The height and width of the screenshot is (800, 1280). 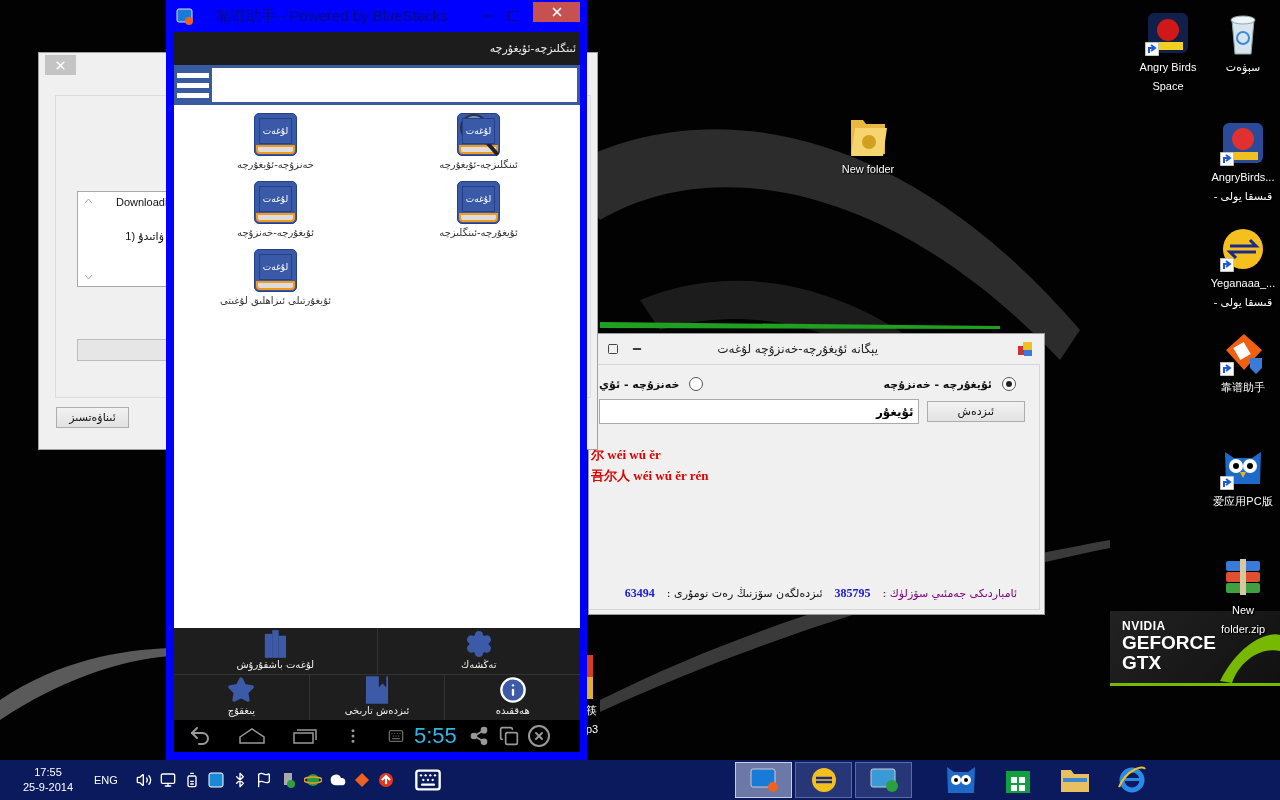 I want to click on network-icon, so click(x=167, y=780).